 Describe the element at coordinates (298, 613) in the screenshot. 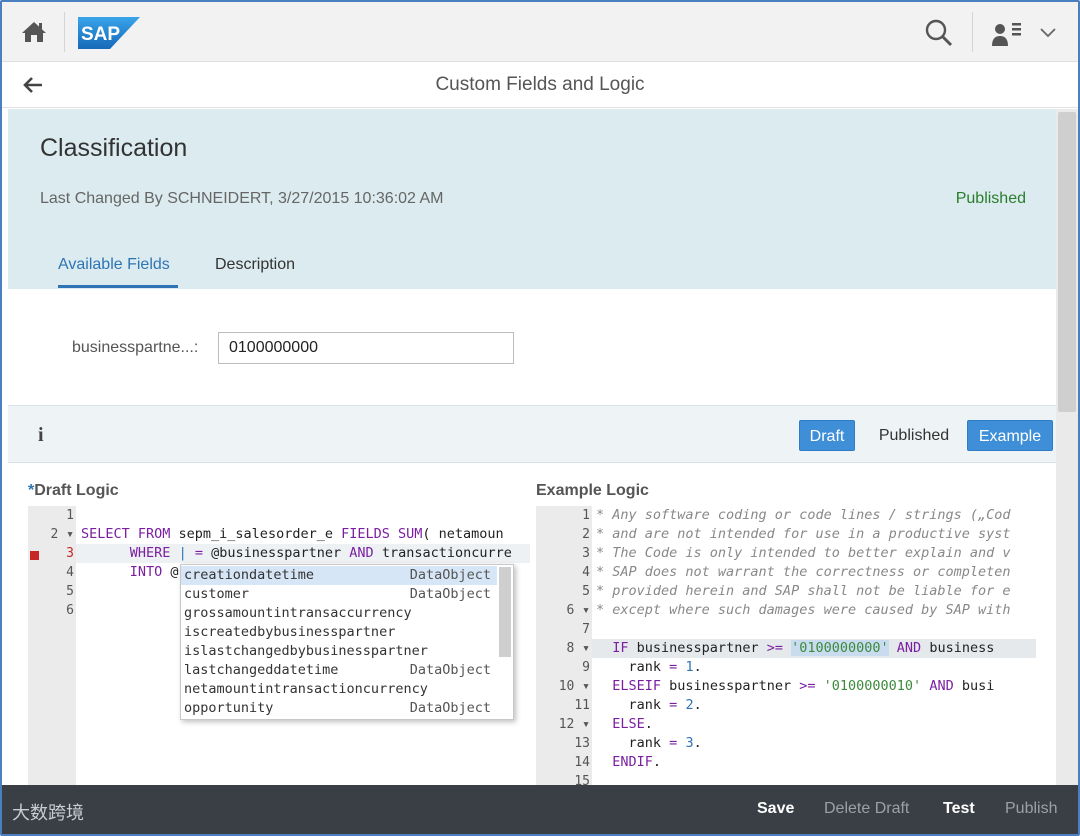

I see `autocomplete-item-name: grossamountintransaccurrency` at that location.